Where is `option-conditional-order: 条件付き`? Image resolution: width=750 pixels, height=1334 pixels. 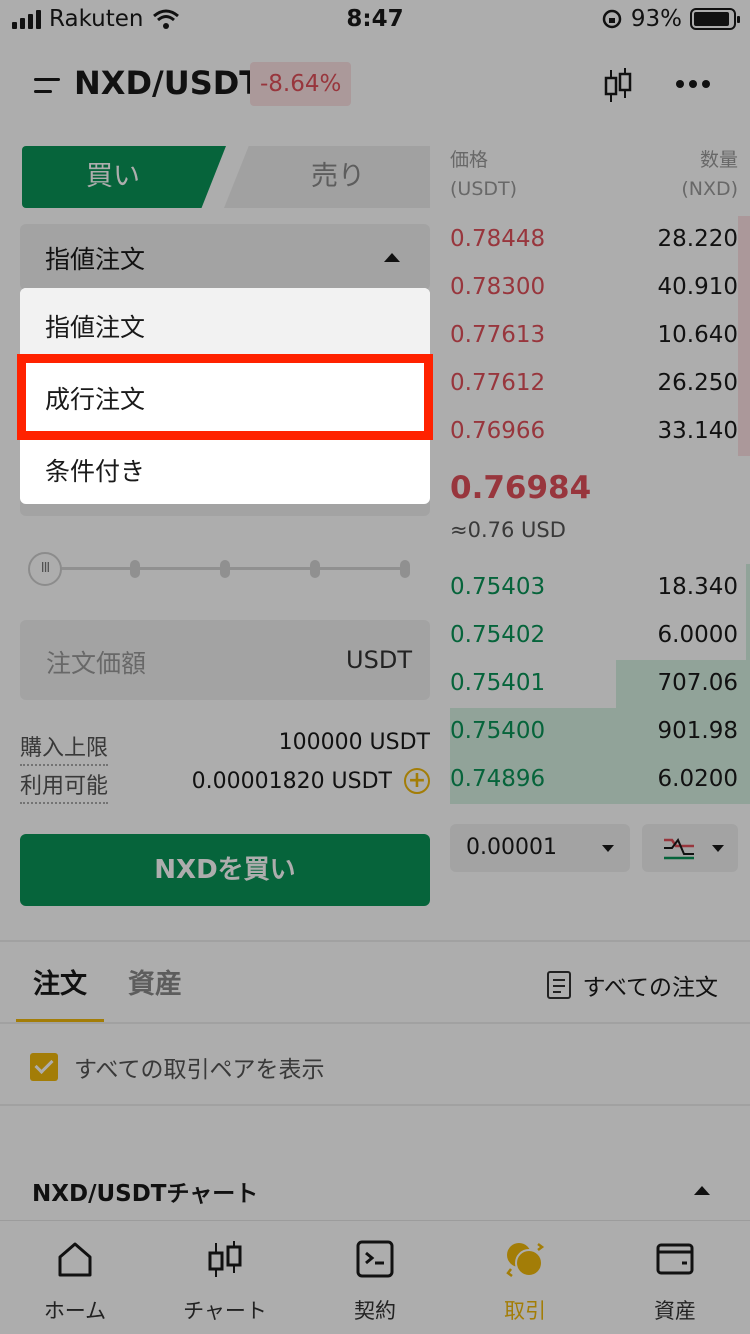 option-conditional-order: 条件付き is located at coordinates (225, 468).